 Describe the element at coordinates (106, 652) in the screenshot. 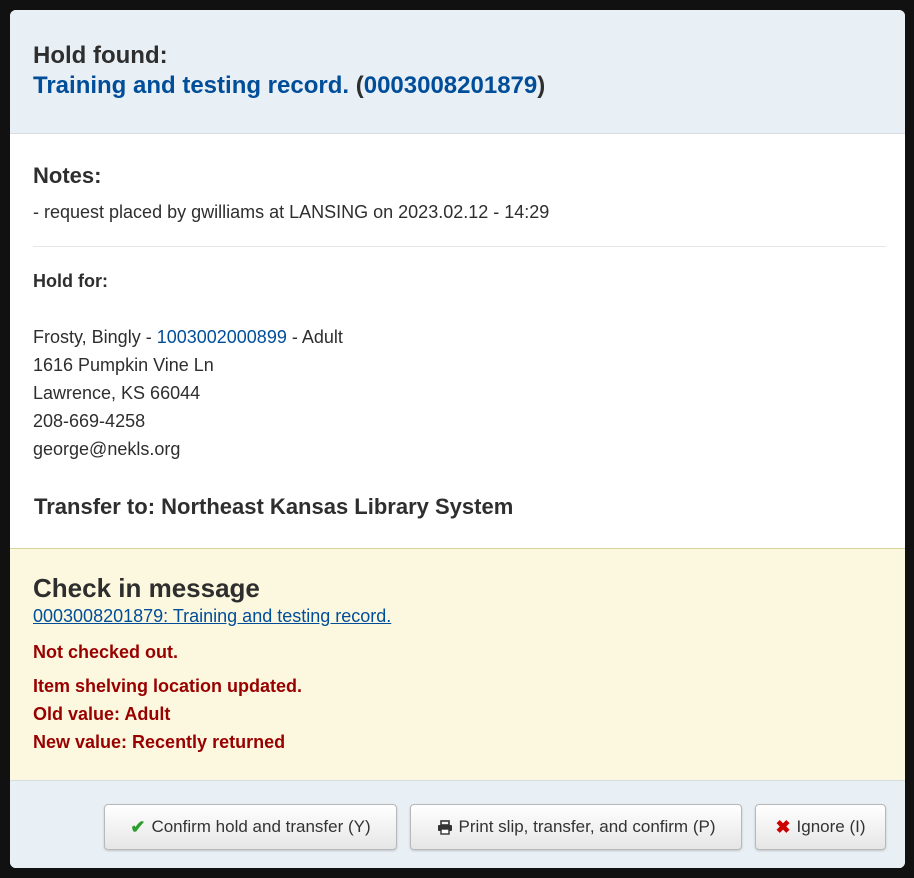

I see `not-checked-out-alert: Not checked out.` at that location.